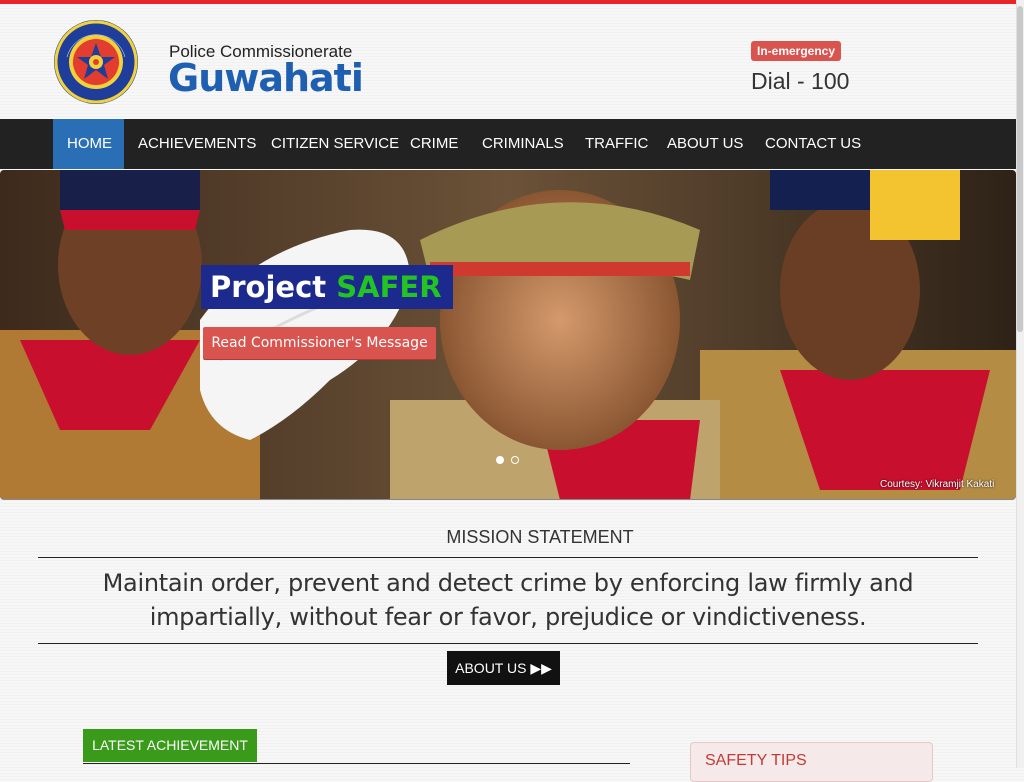 The width and height of the screenshot is (1024, 782). What do you see at coordinates (813, 144) in the screenshot?
I see `nav-contact-us: CONTACT US` at bounding box center [813, 144].